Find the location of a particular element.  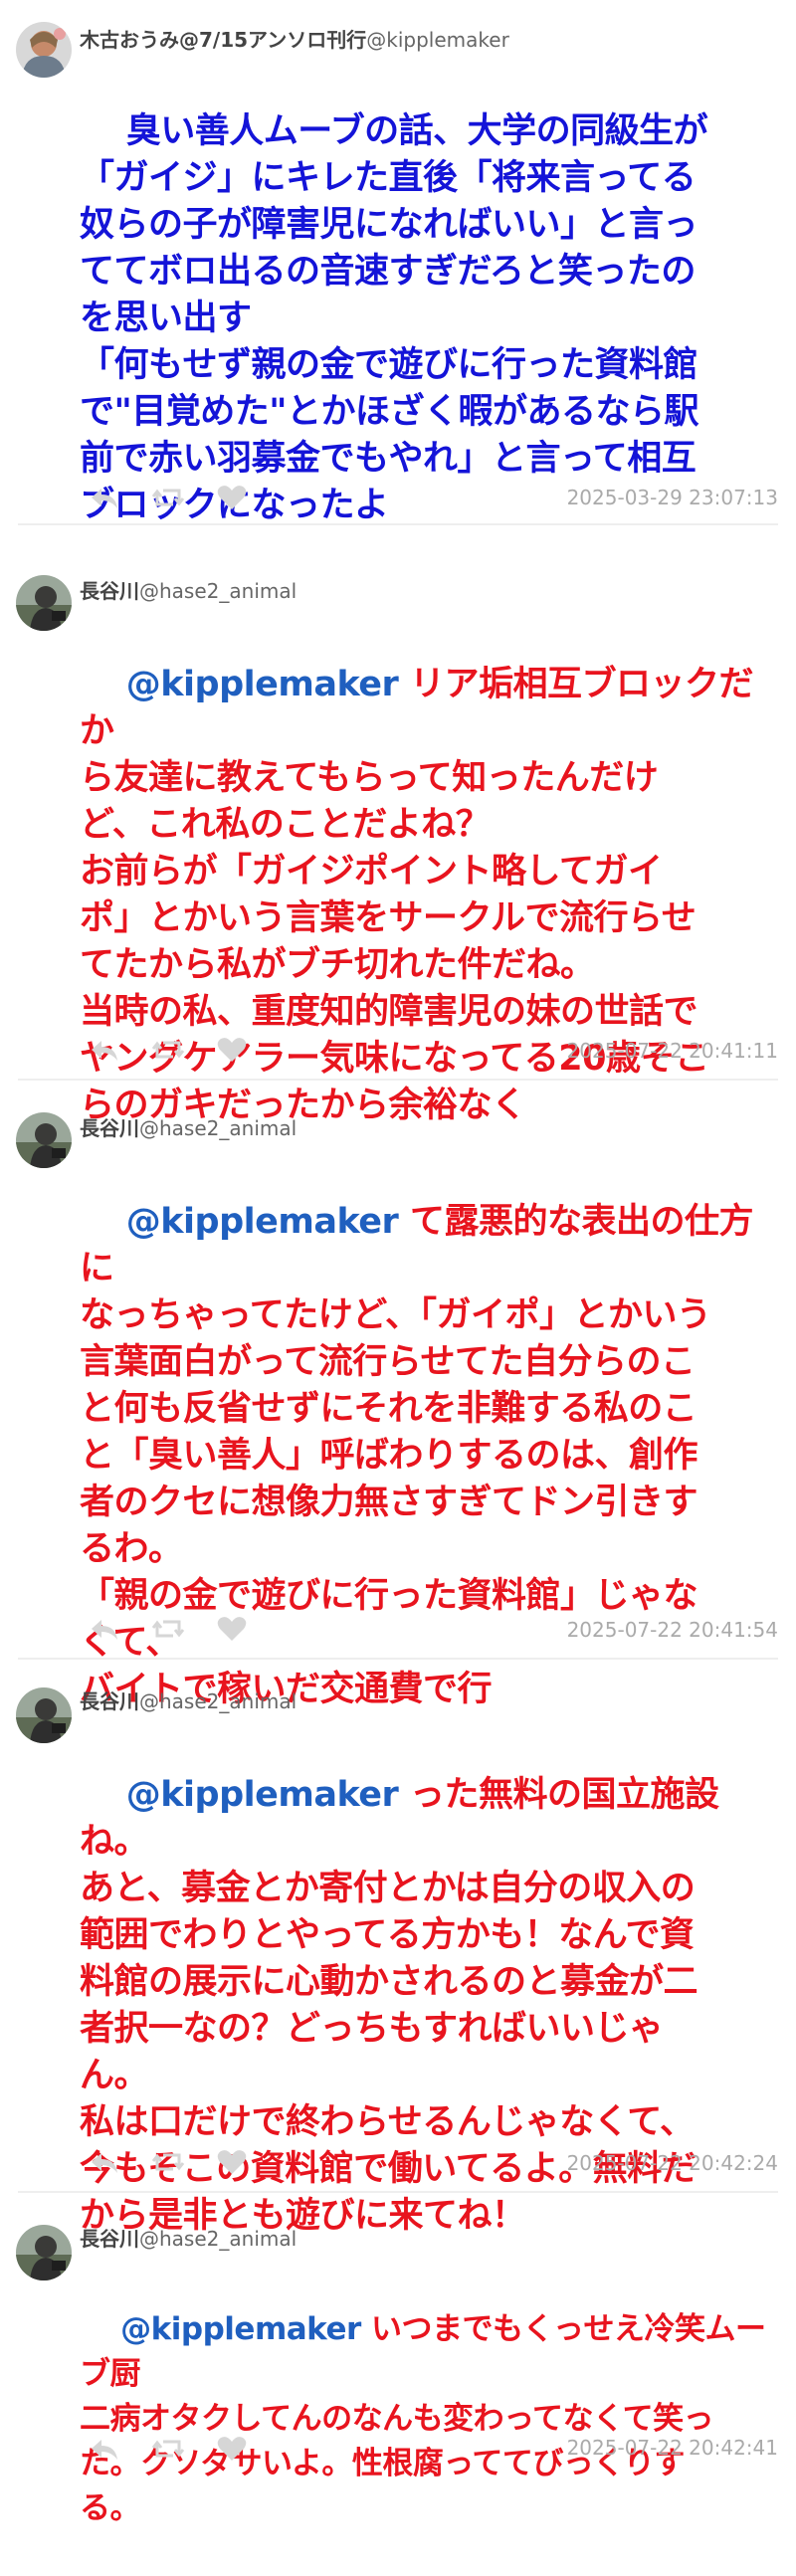

author-line: 木古おうみ@7/15アンソロ刊行@kipplemaker is located at coordinates (294, 38).